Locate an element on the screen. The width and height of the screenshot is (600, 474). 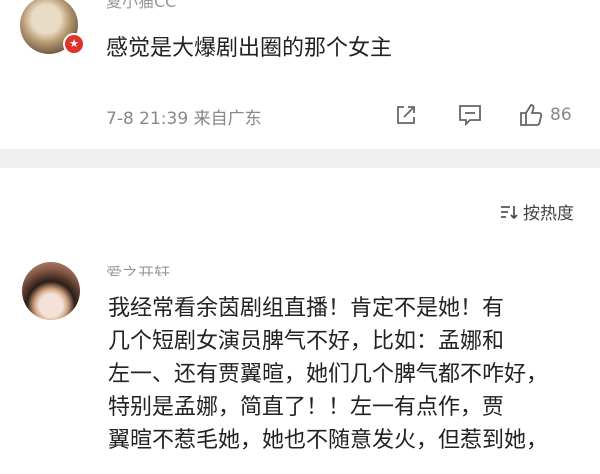
comment-line: 几个短剧女演员脾气不好，比如：孟娜和 is located at coordinates (306, 341).